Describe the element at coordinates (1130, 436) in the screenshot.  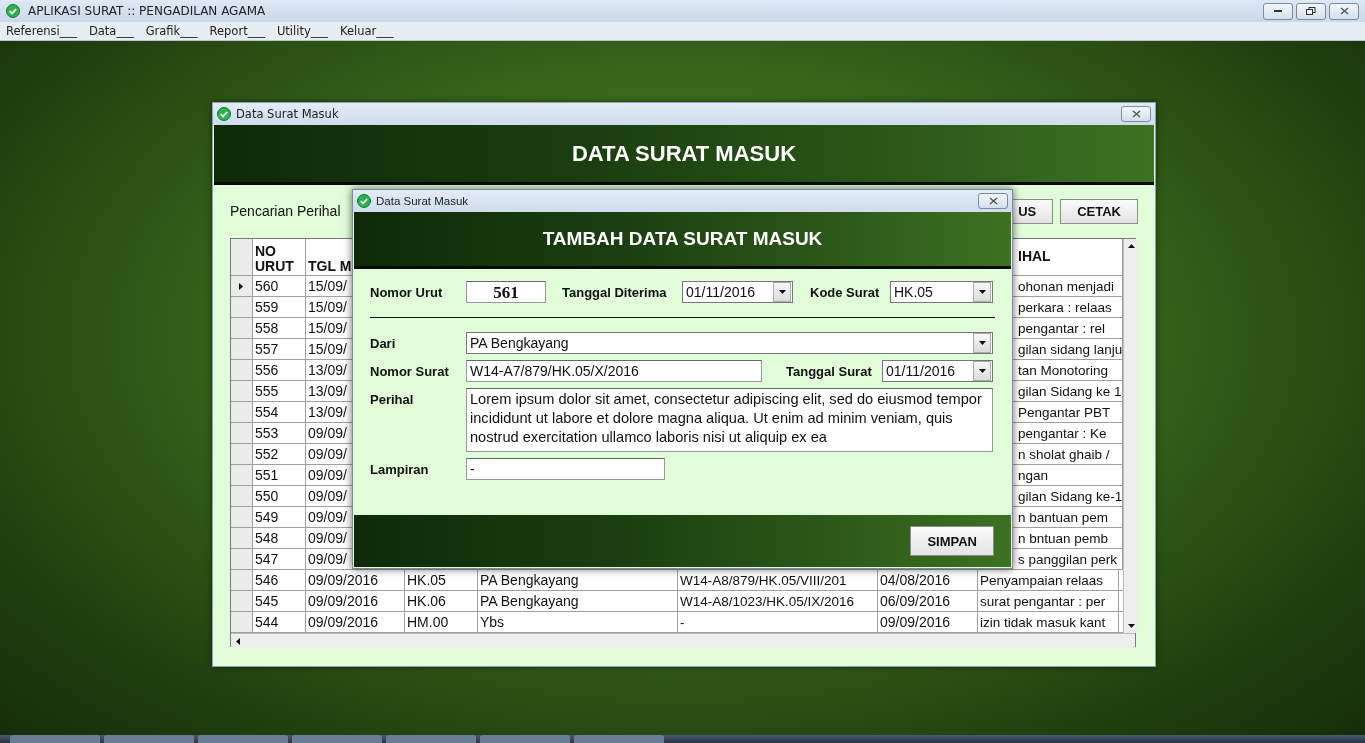
I see `vertical-scrollbar` at that location.